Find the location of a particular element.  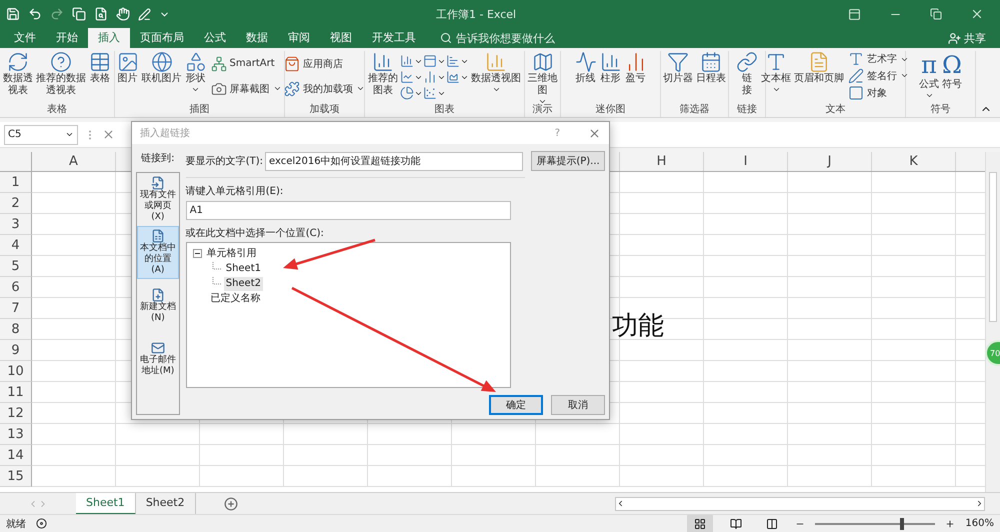

row-header: 12 is located at coordinates (16, 413).